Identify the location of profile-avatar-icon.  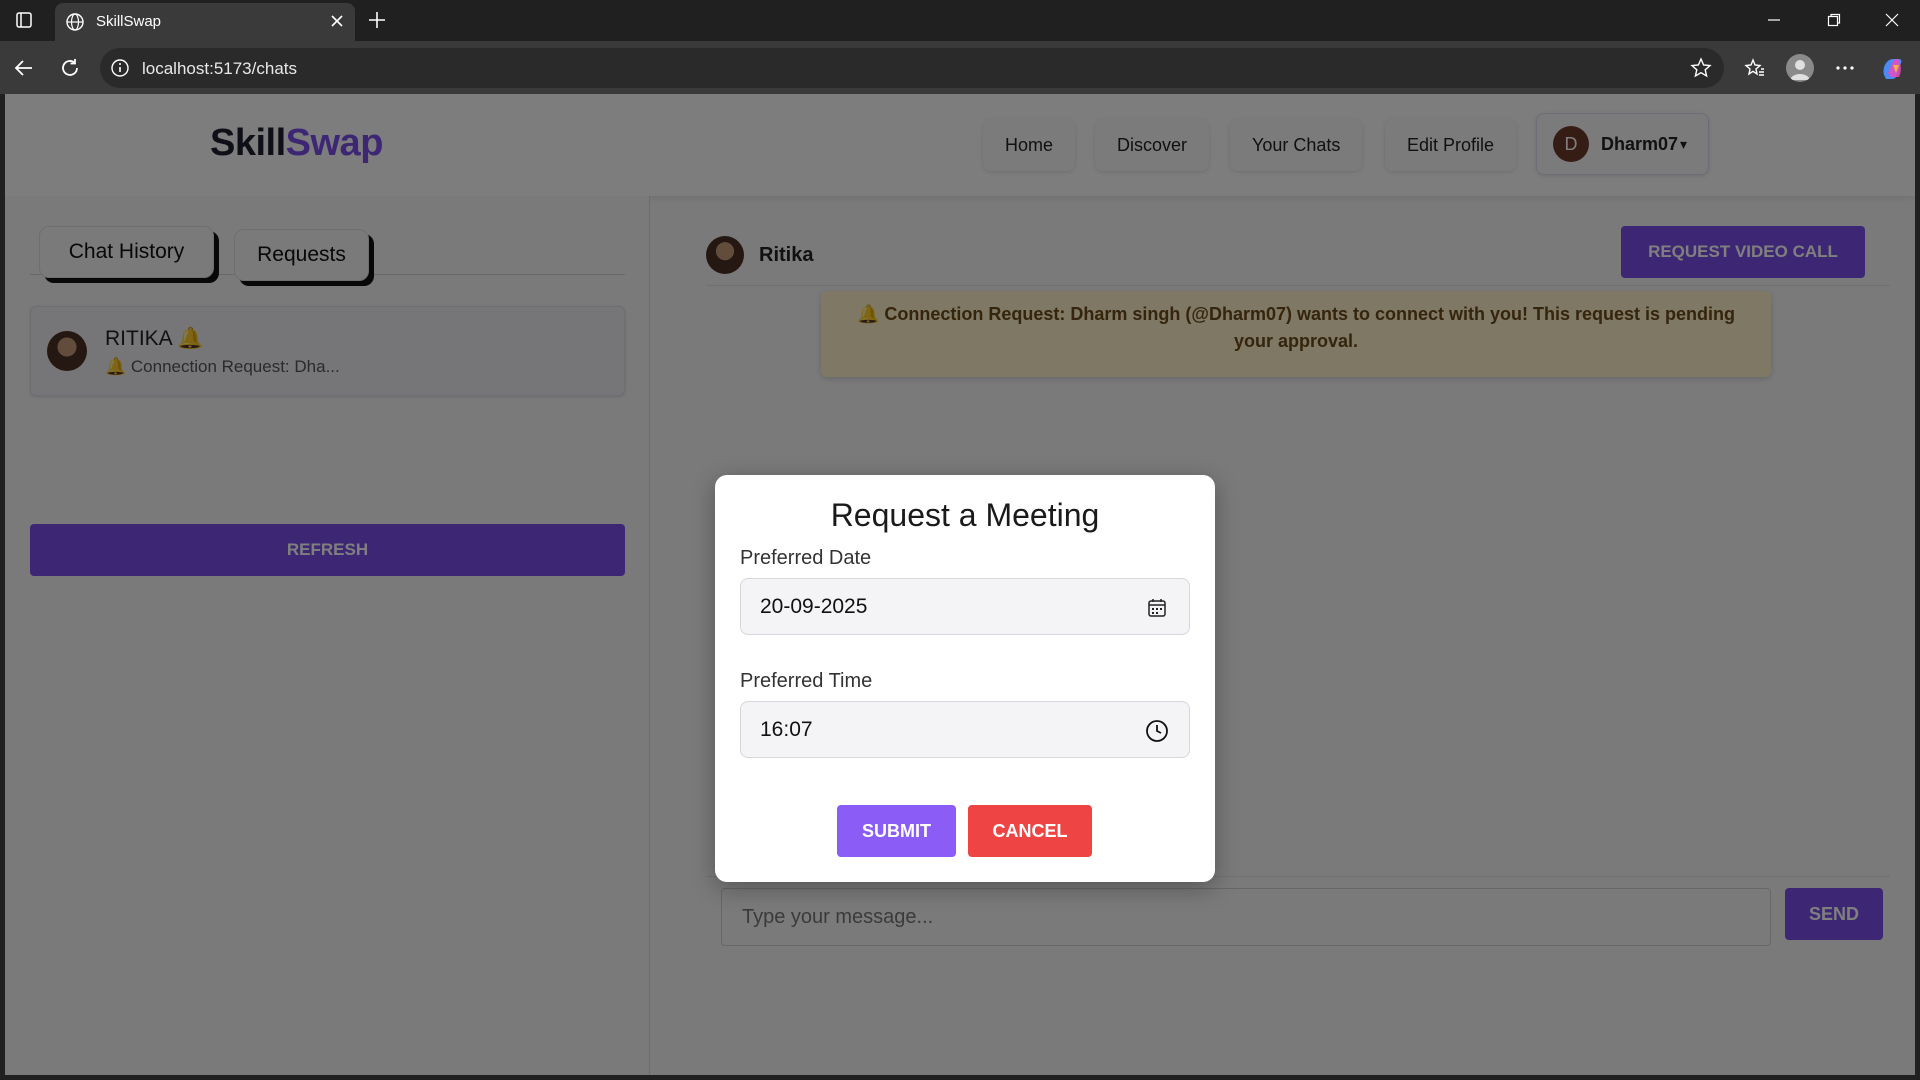
(1800, 68).